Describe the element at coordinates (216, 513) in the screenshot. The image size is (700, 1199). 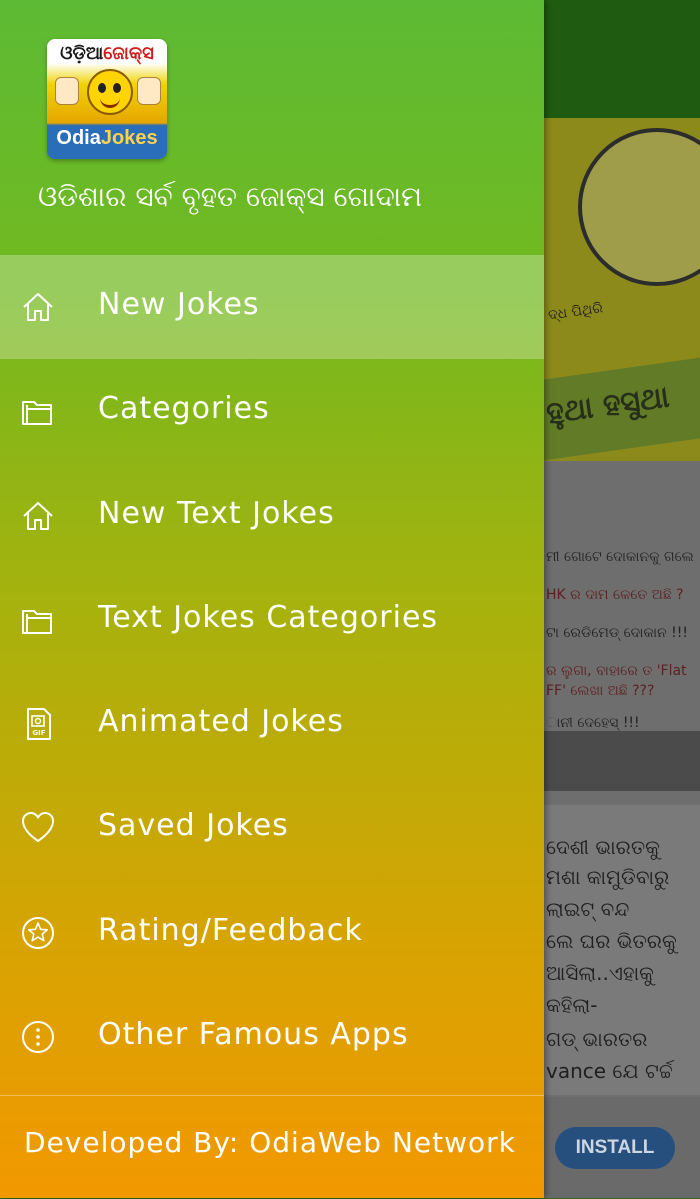
I see `menu-item-label: New Text Jokes` at that location.